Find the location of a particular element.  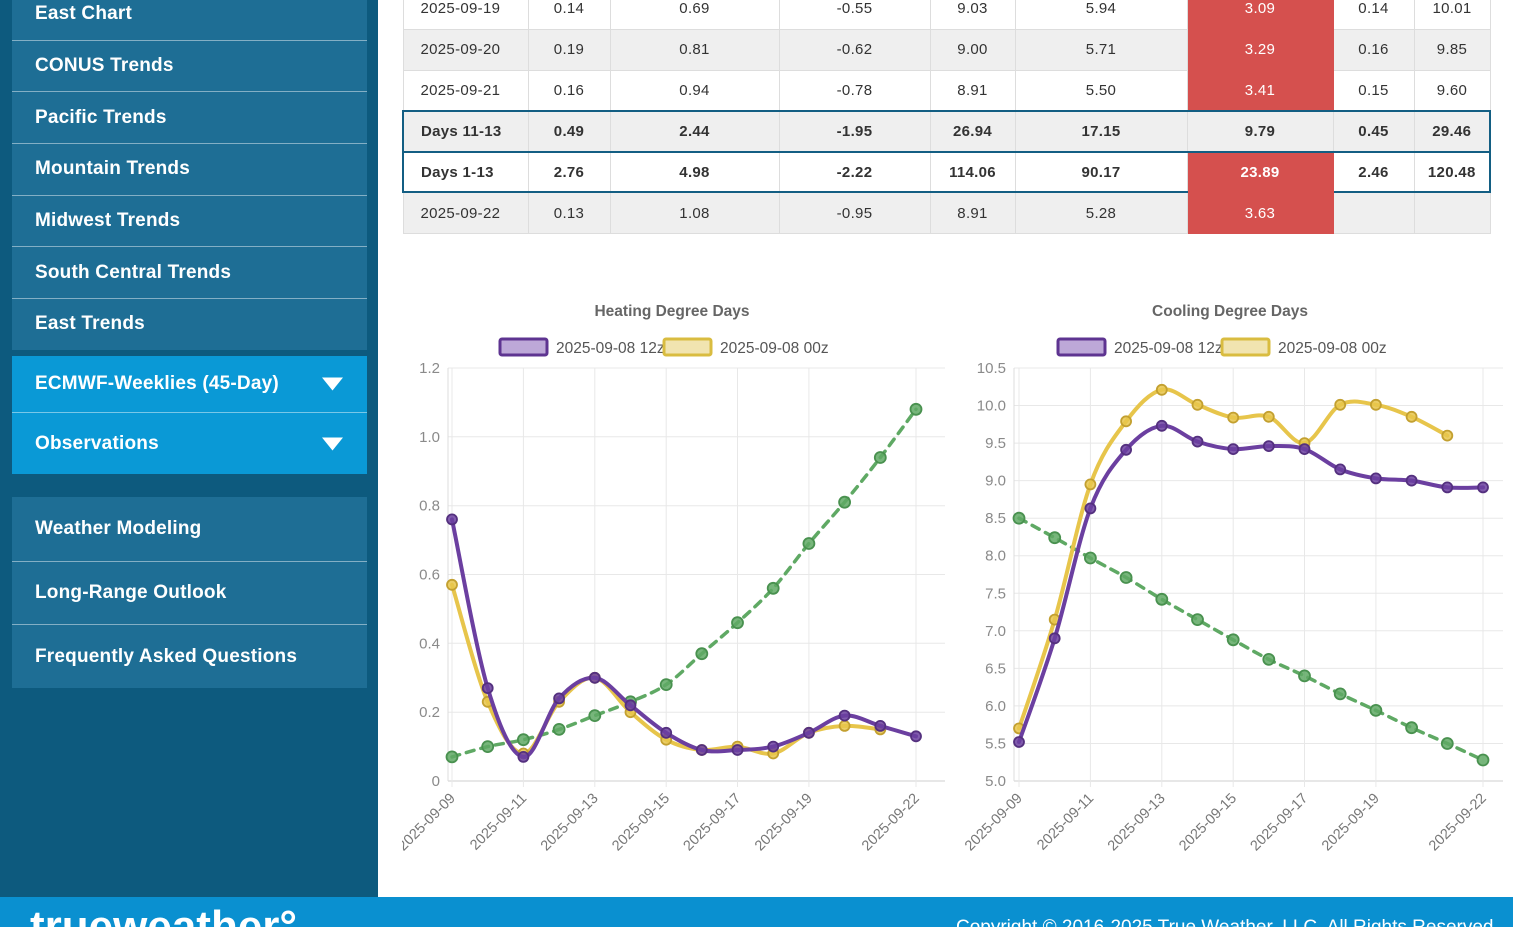

sidebar-item-mountain-trends: Mountain Trends is located at coordinates (189, 169).